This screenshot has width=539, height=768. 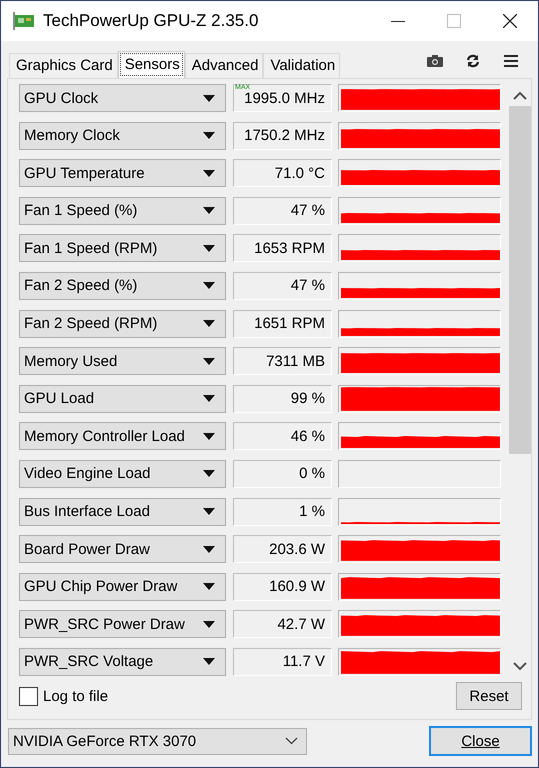 I want to click on sensor-dropdown: GPU Chip Power Draw, so click(x=122, y=586).